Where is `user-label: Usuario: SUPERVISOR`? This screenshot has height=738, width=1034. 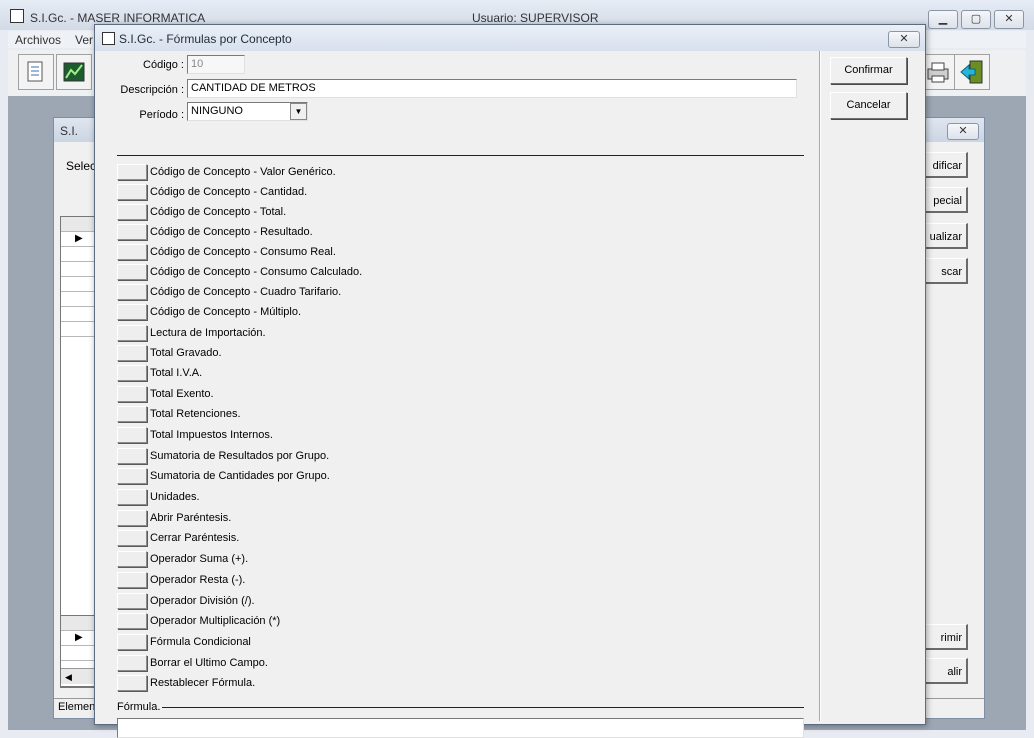 user-label: Usuario: SUPERVISOR is located at coordinates (535, 18).